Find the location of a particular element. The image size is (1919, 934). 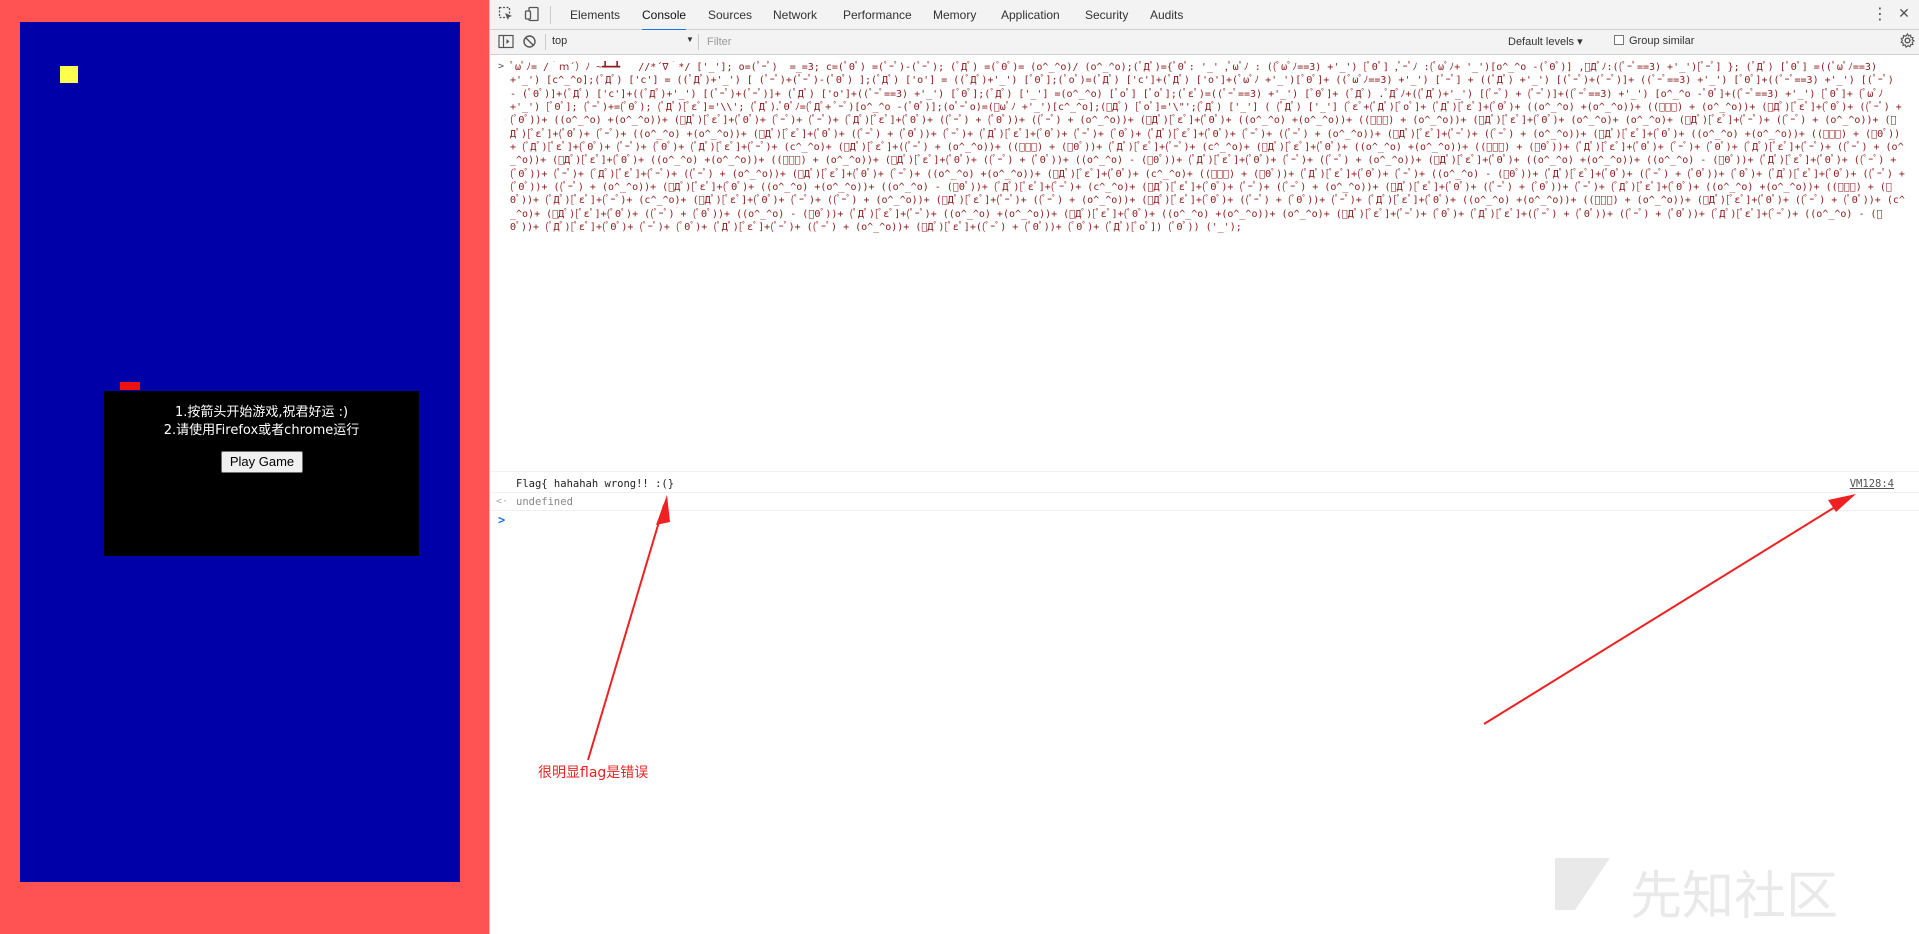

instruction-line-2: 2.请使用Firefox或者chrome运行 is located at coordinates (261, 430).